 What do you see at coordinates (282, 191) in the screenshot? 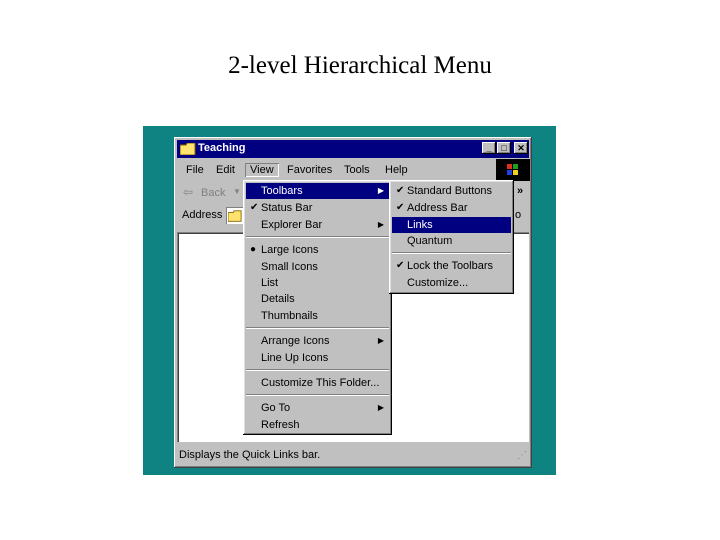
I see `view-toolbars-label: Toolbars` at bounding box center [282, 191].